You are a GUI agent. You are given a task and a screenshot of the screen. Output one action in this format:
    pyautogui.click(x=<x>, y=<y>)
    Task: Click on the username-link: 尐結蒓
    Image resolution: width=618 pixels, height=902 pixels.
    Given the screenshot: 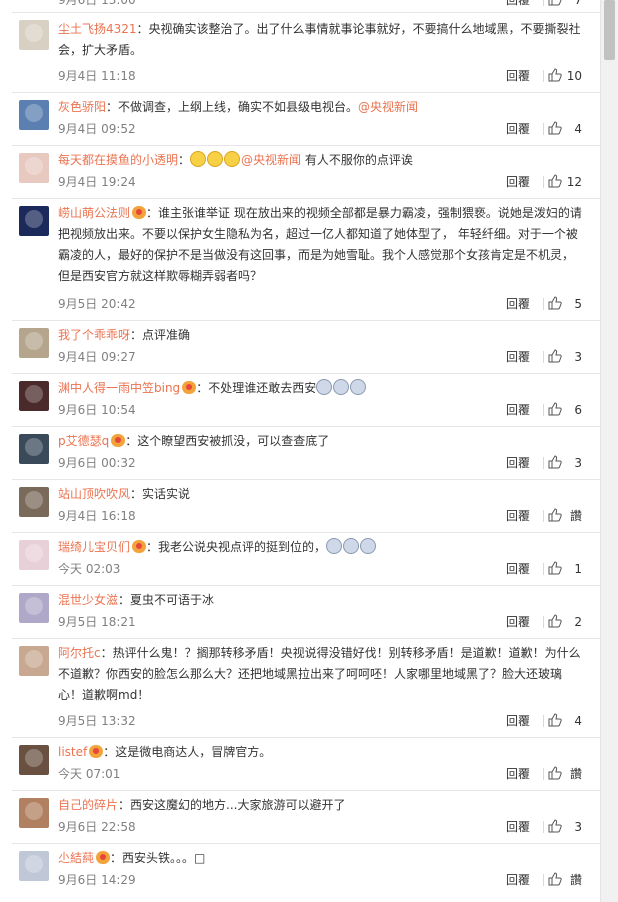 What is the action you would take?
    pyautogui.click(x=76, y=858)
    